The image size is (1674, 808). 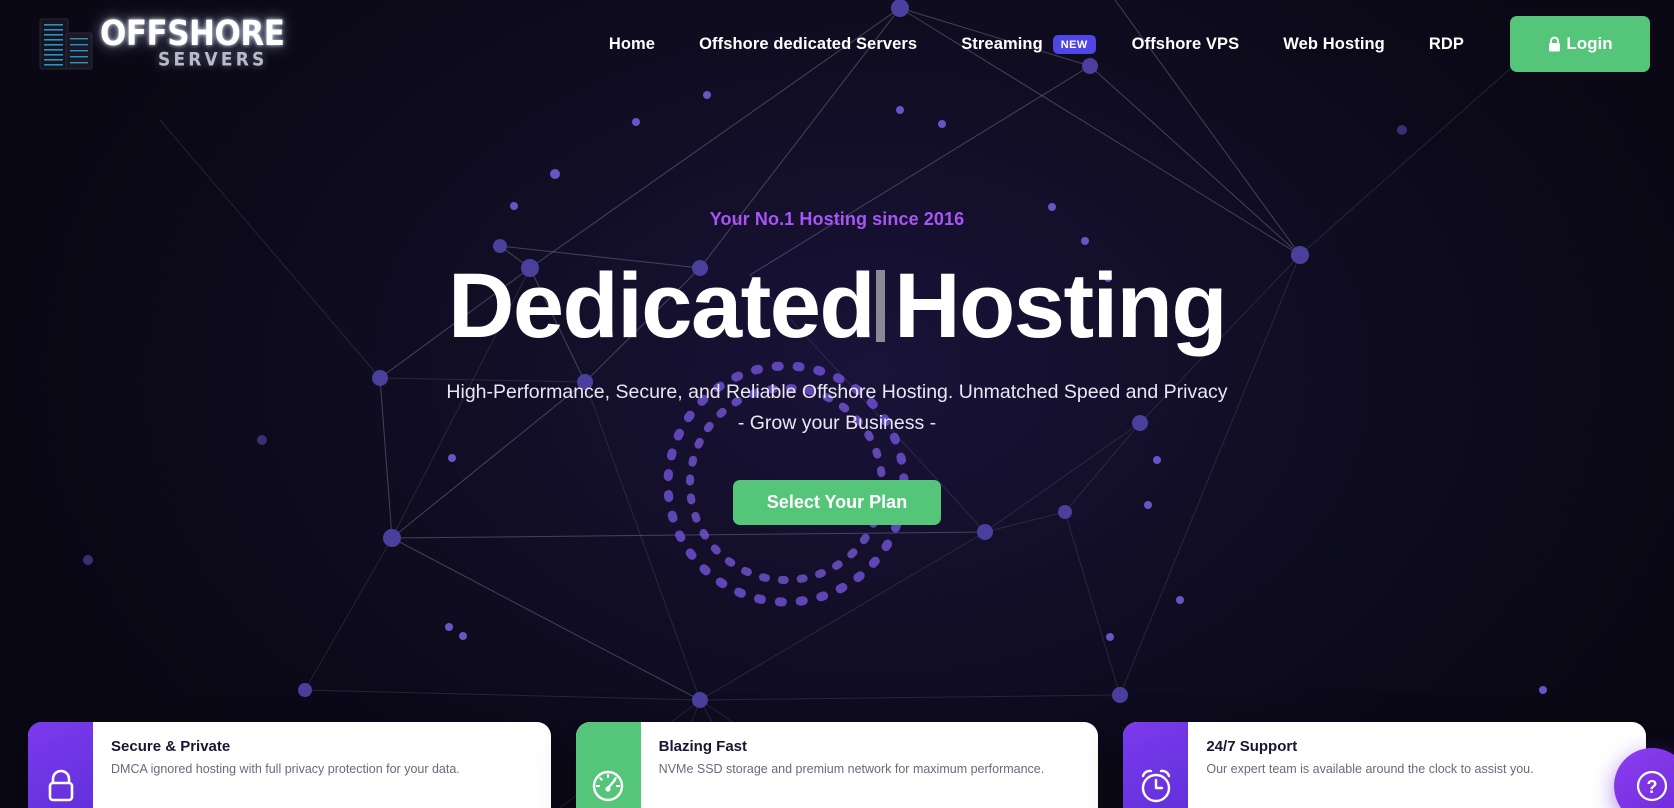 I want to click on hero-eyebrow: Your No.1 Hosting since 2016, so click(x=837, y=219).